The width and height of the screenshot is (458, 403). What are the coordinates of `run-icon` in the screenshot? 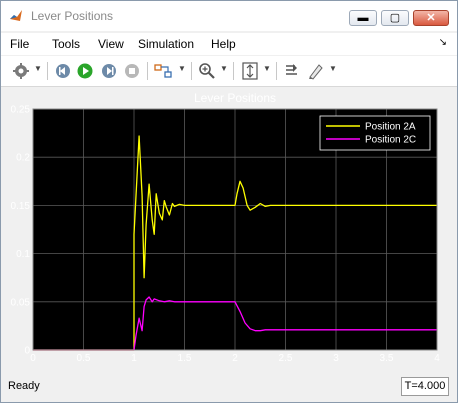 It's located at (85, 71).